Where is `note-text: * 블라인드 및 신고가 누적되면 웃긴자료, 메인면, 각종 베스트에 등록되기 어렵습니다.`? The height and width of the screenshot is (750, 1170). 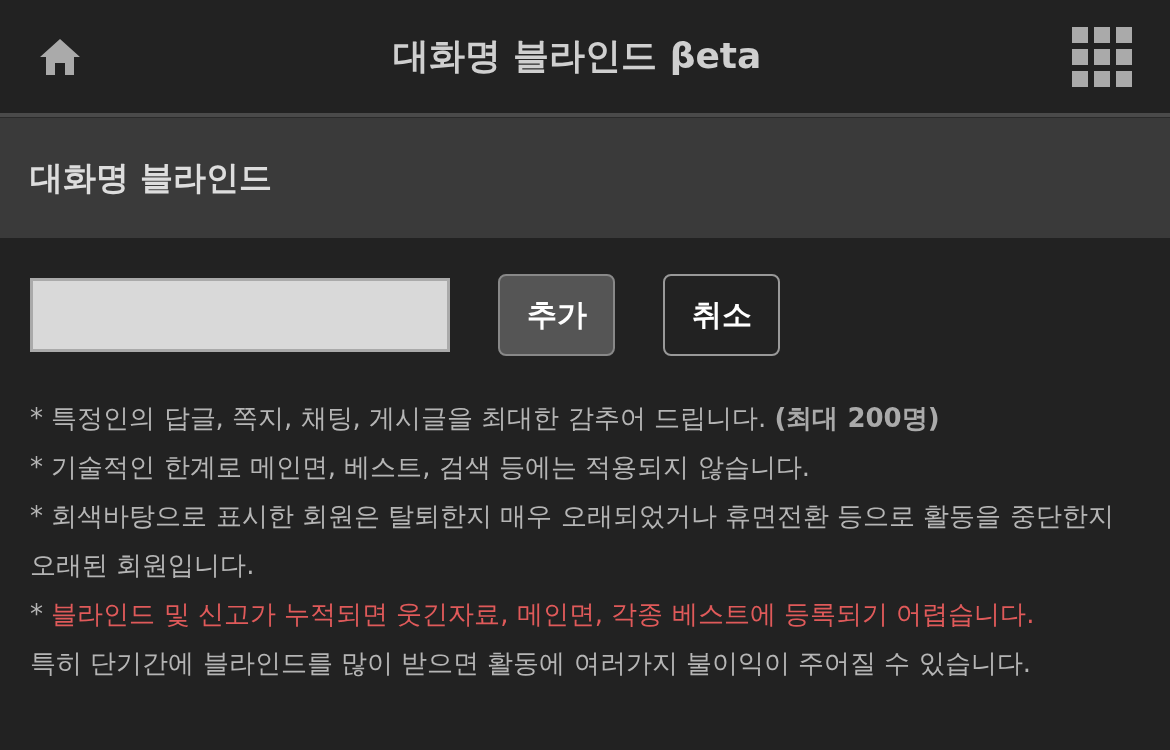 note-text: * 블라인드 및 신고가 누적되면 웃긴자료, 메인면, 각종 베스트에 등록되기 어렵습니다. is located at coordinates (533, 614).